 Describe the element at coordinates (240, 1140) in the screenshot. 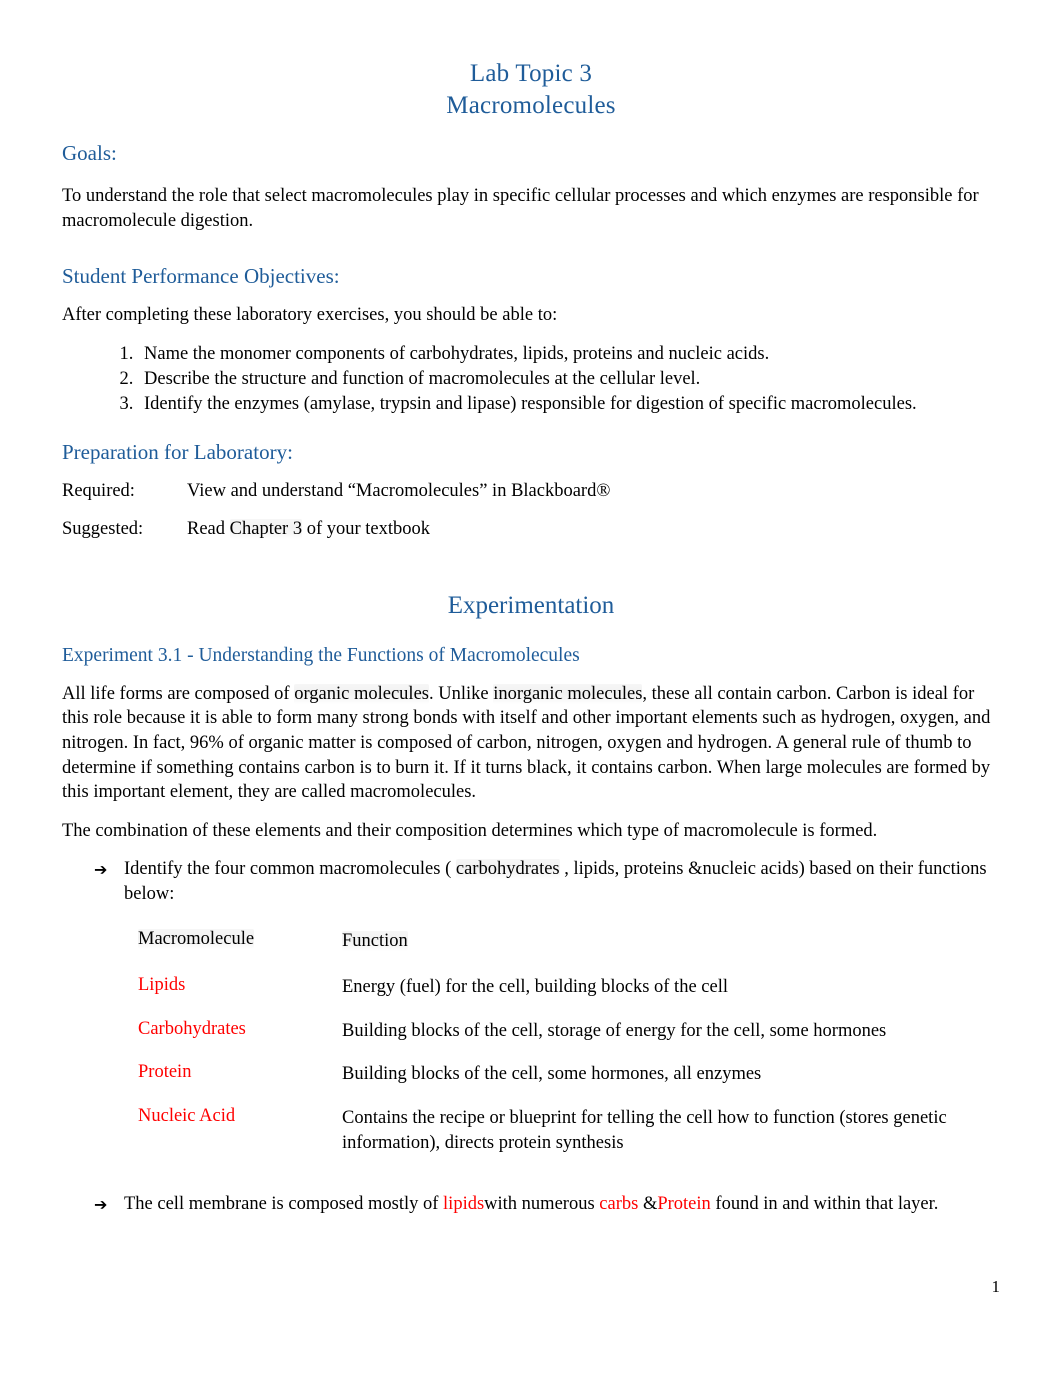

I see `table-cell-macromolecule: Nucleic Acid` at that location.